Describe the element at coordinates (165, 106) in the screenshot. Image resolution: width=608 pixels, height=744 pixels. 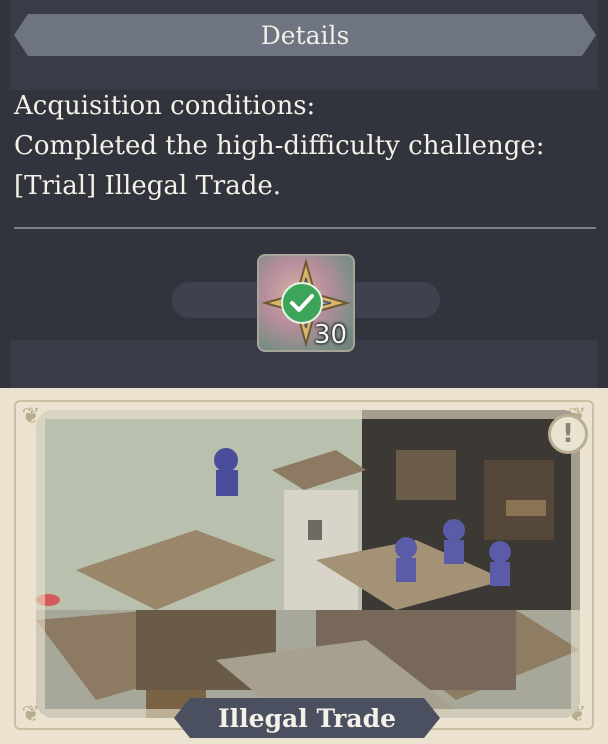
I see `conditions-line-1: Acquisition conditions:` at that location.